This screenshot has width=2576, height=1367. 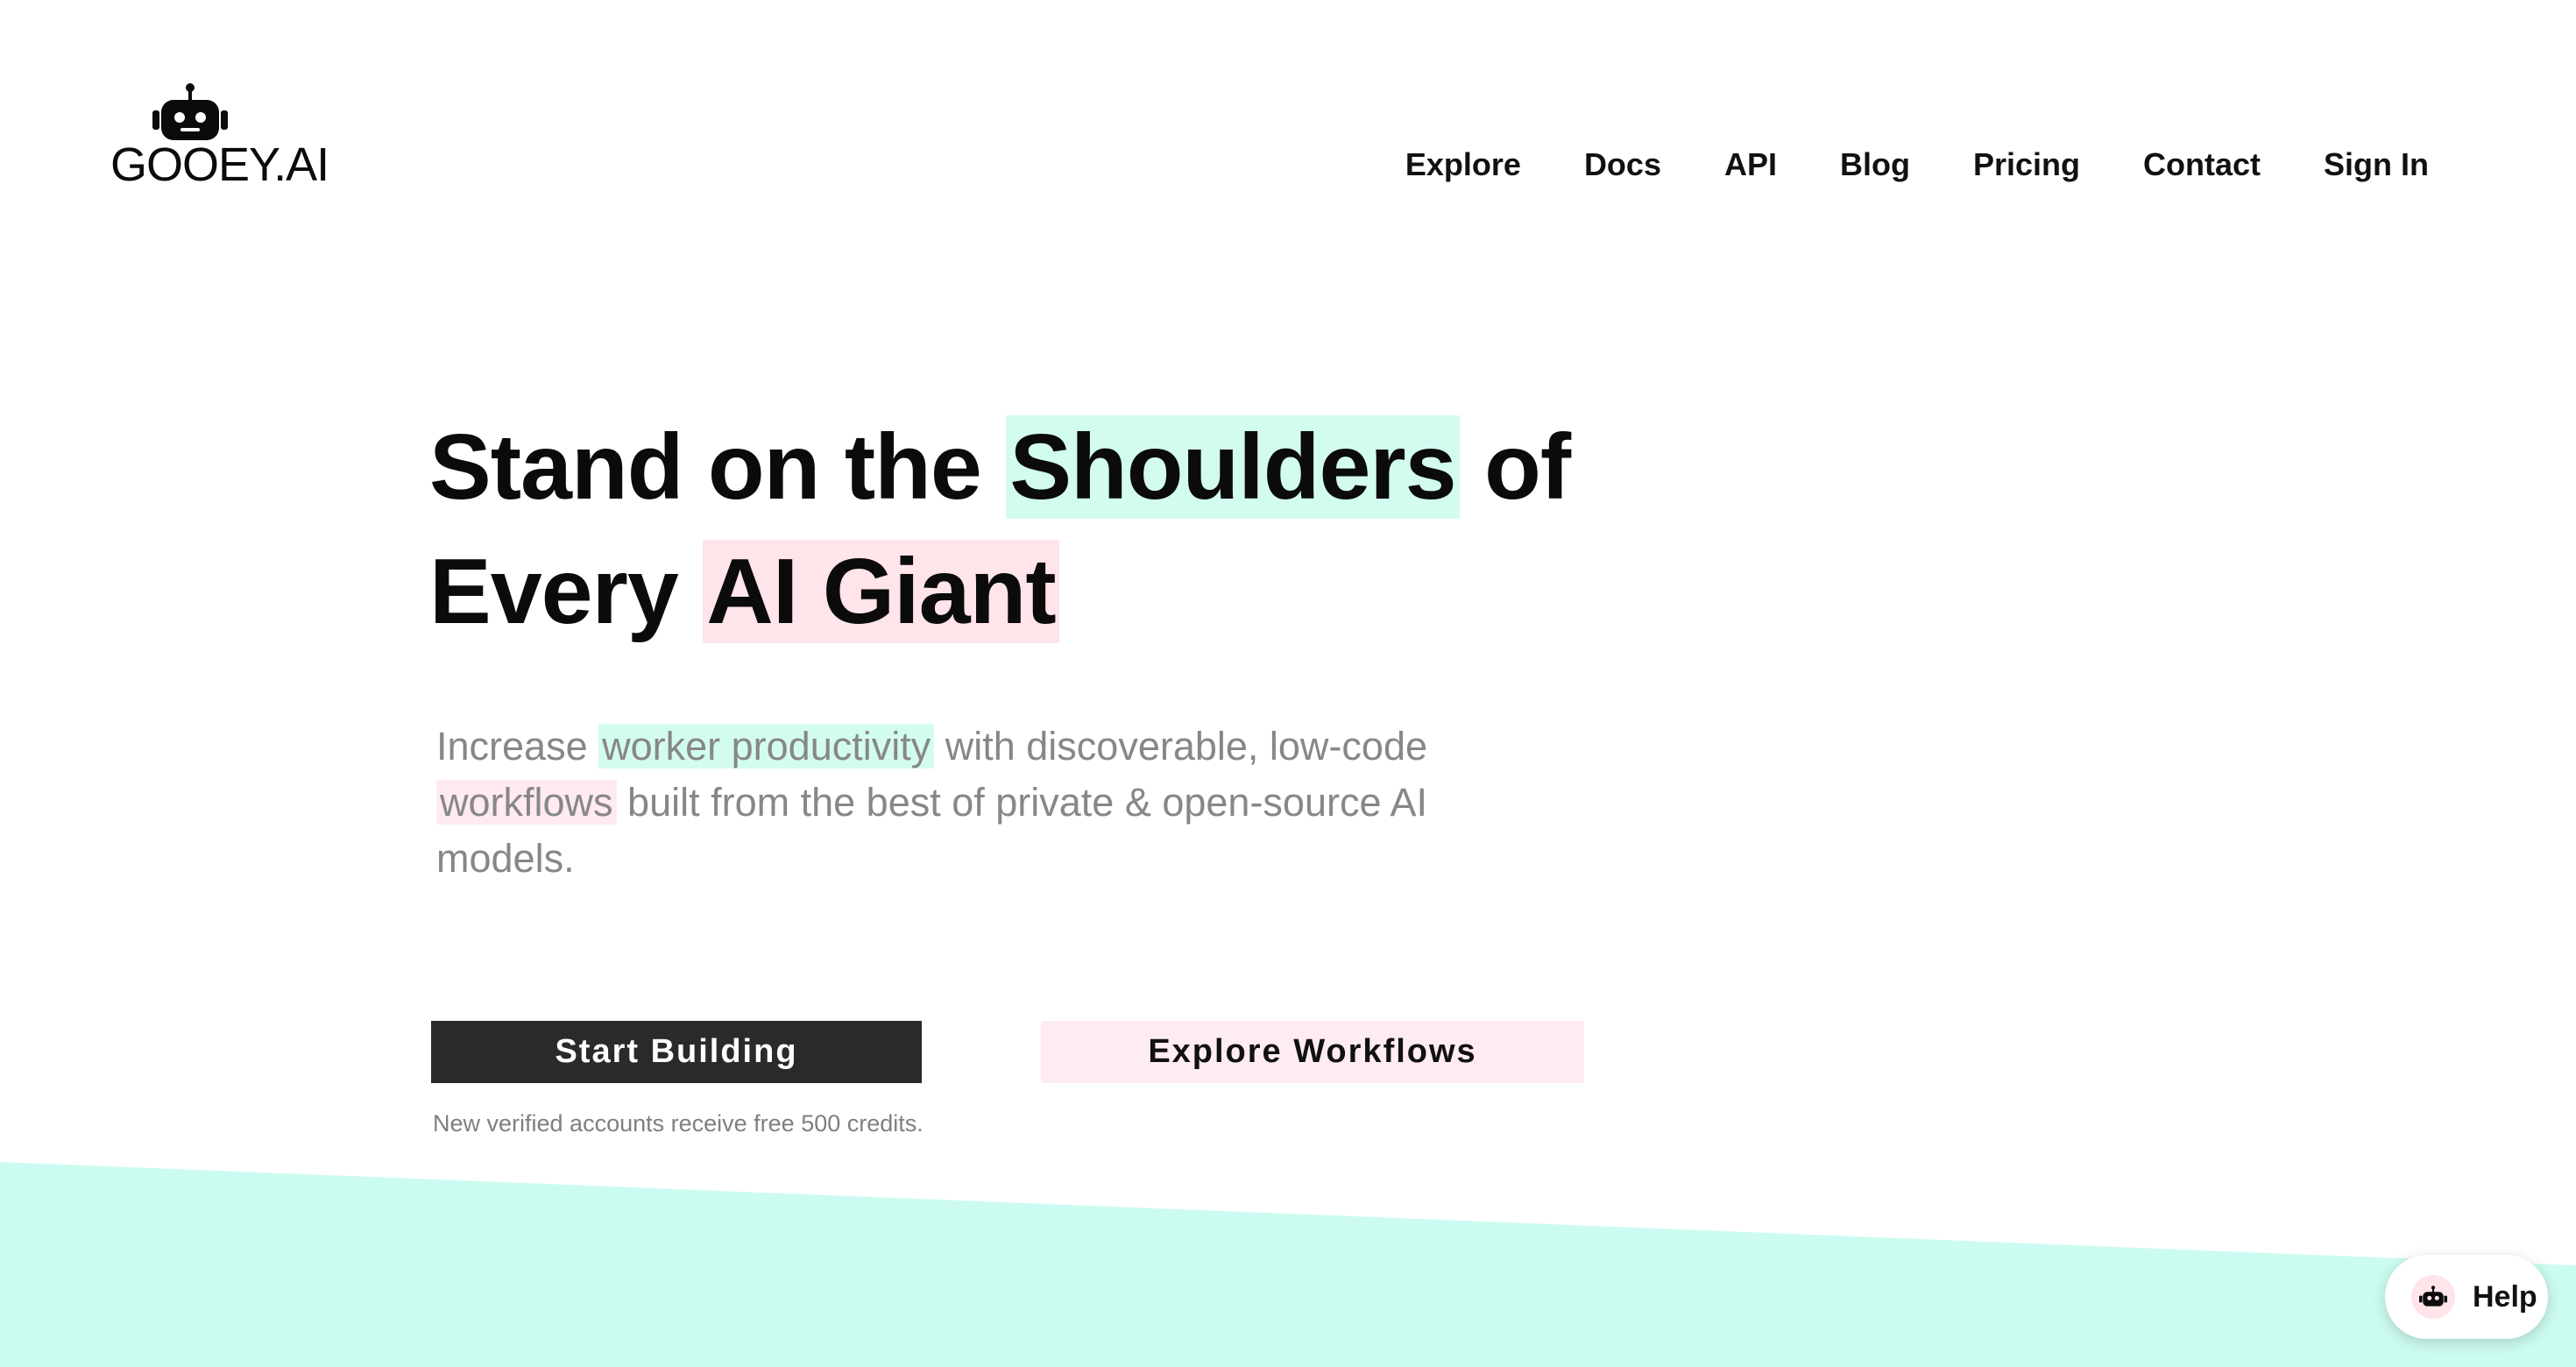 What do you see at coordinates (676, 1052) in the screenshot?
I see `start-building-button: Start Building` at bounding box center [676, 1052].